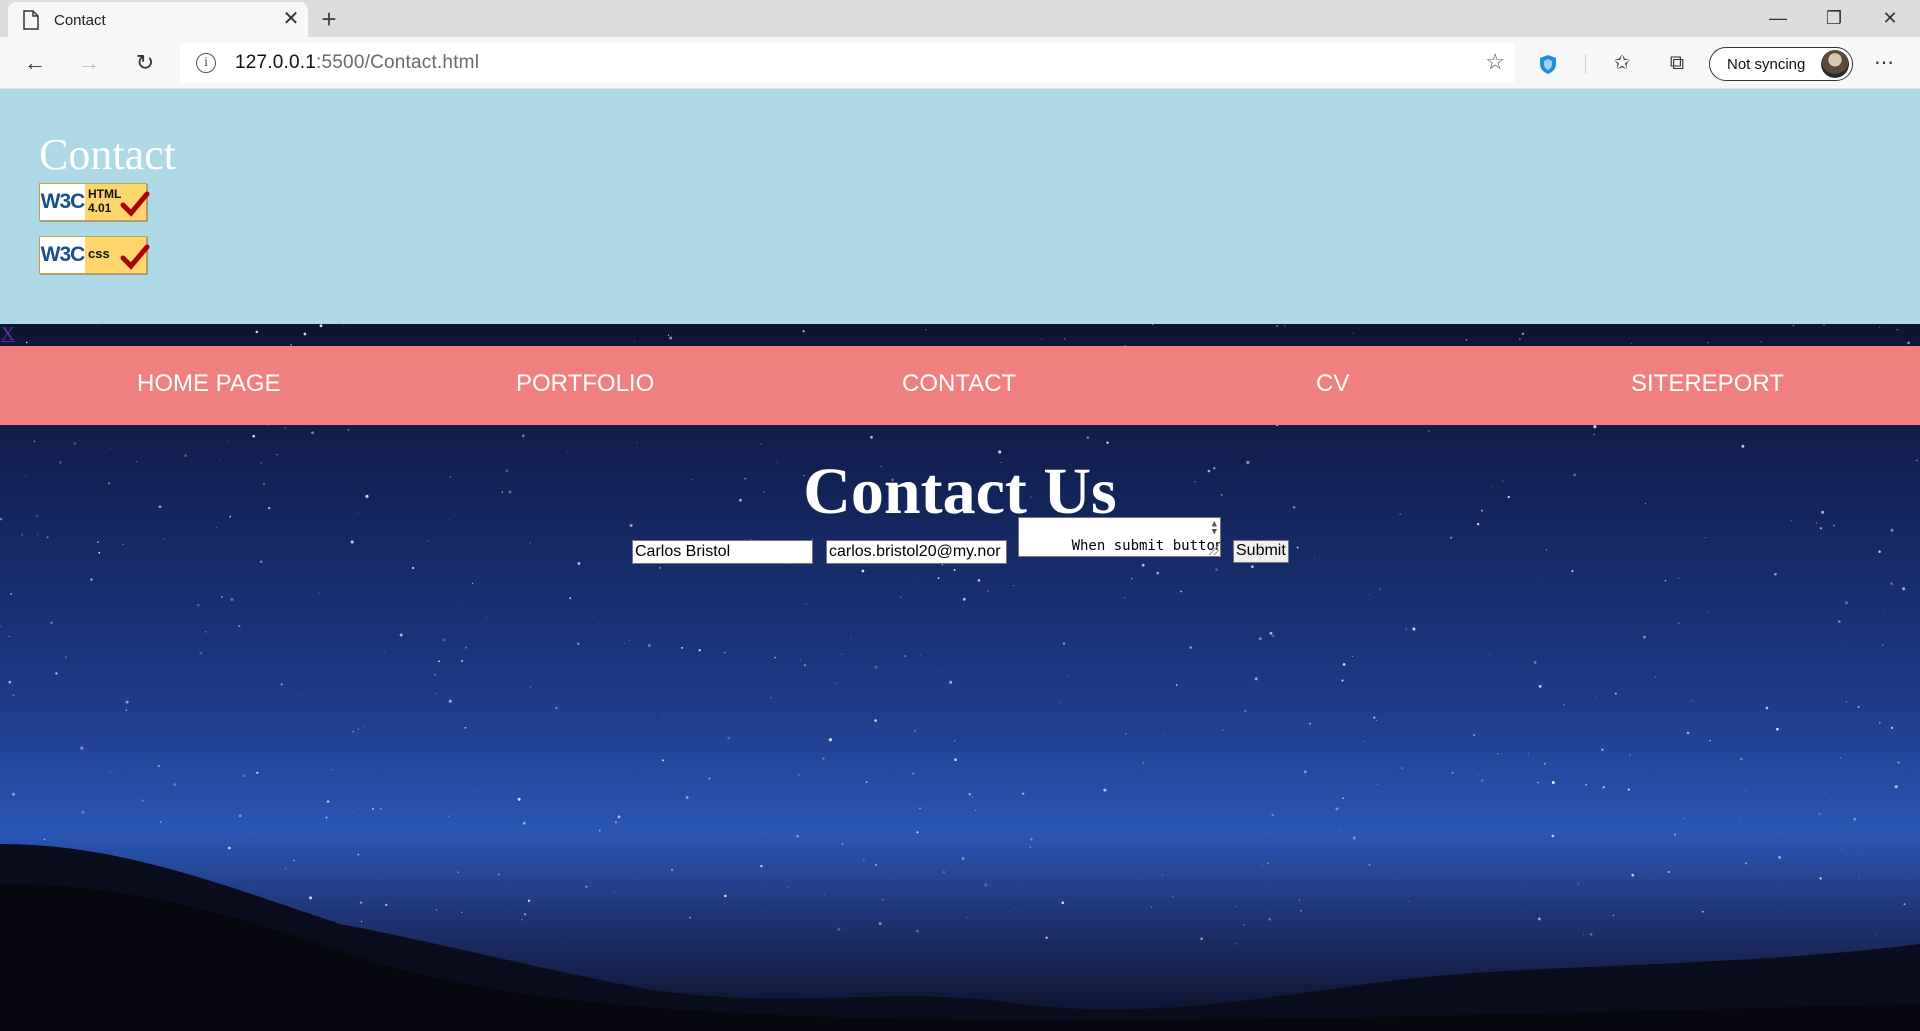 The height and width of the screenshot is (1031, 1920). I want to click on address-bar: i 127.0.0.1:5500/Contact.html ☆, so click(847, 63).